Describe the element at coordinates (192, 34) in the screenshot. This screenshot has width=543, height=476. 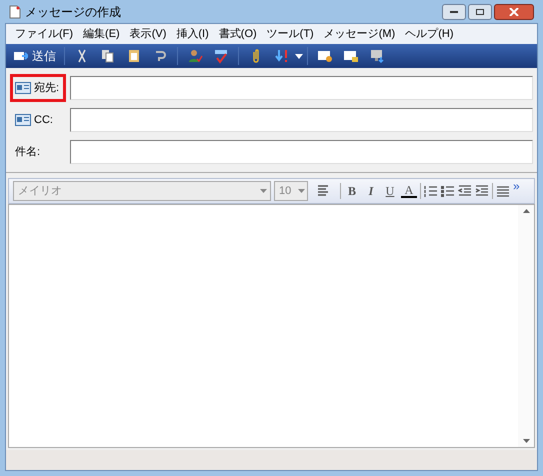
I see `menu-item: 挿入(I)` at that location.